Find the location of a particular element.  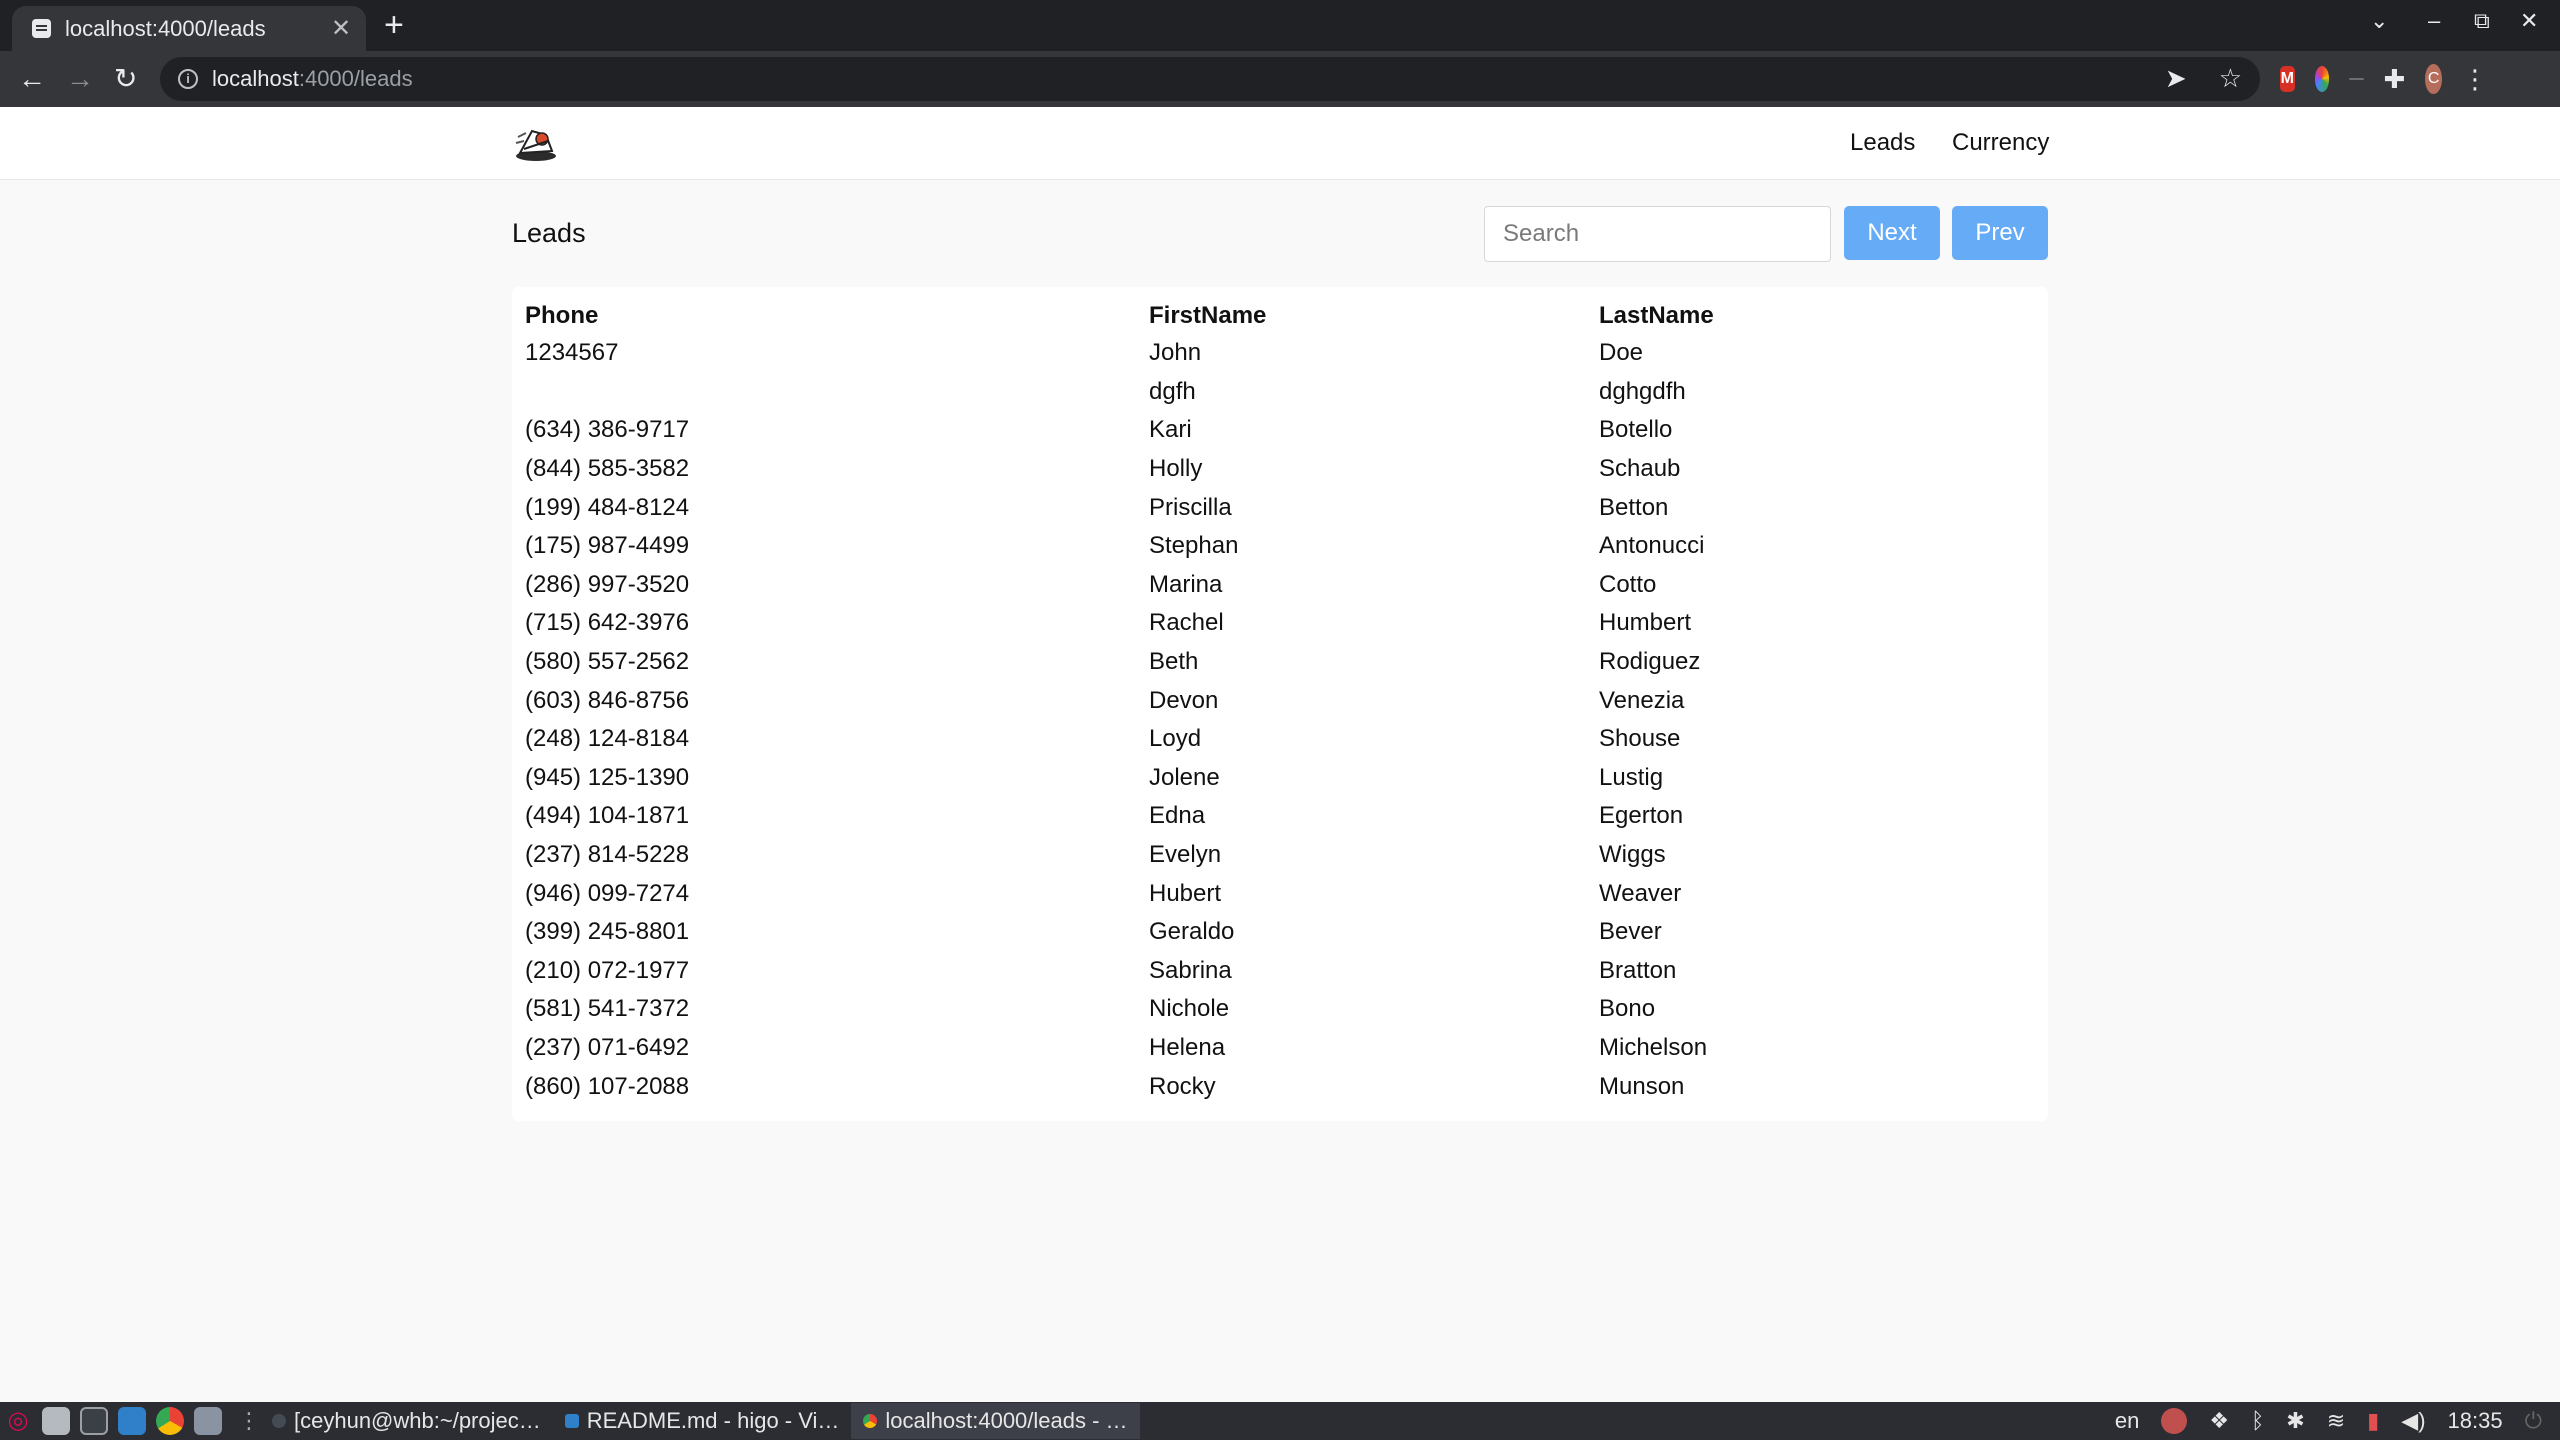

show-desktop-icon is located at coordinates (56, 1421).